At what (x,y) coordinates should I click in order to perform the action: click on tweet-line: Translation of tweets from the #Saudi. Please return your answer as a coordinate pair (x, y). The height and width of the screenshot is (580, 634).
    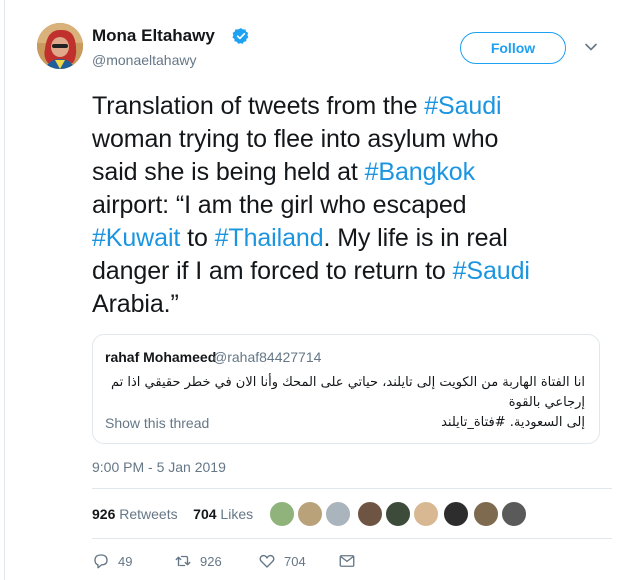
    Looking at the image, I should click on (352, 106).